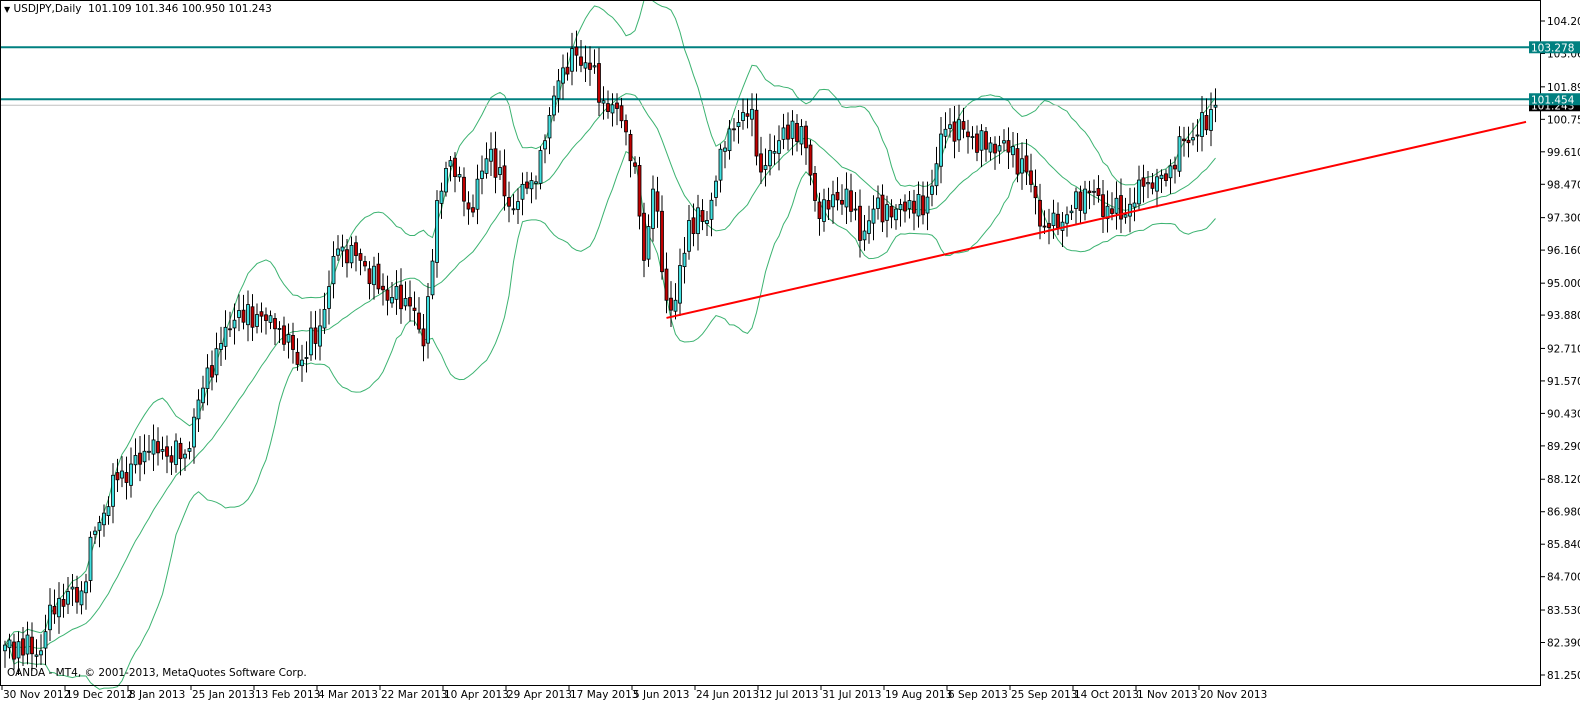 The height and width of the screenshot is (703, 1580). I want to click on price-labels: 101.243103.278101.454, so click(1554, 76).